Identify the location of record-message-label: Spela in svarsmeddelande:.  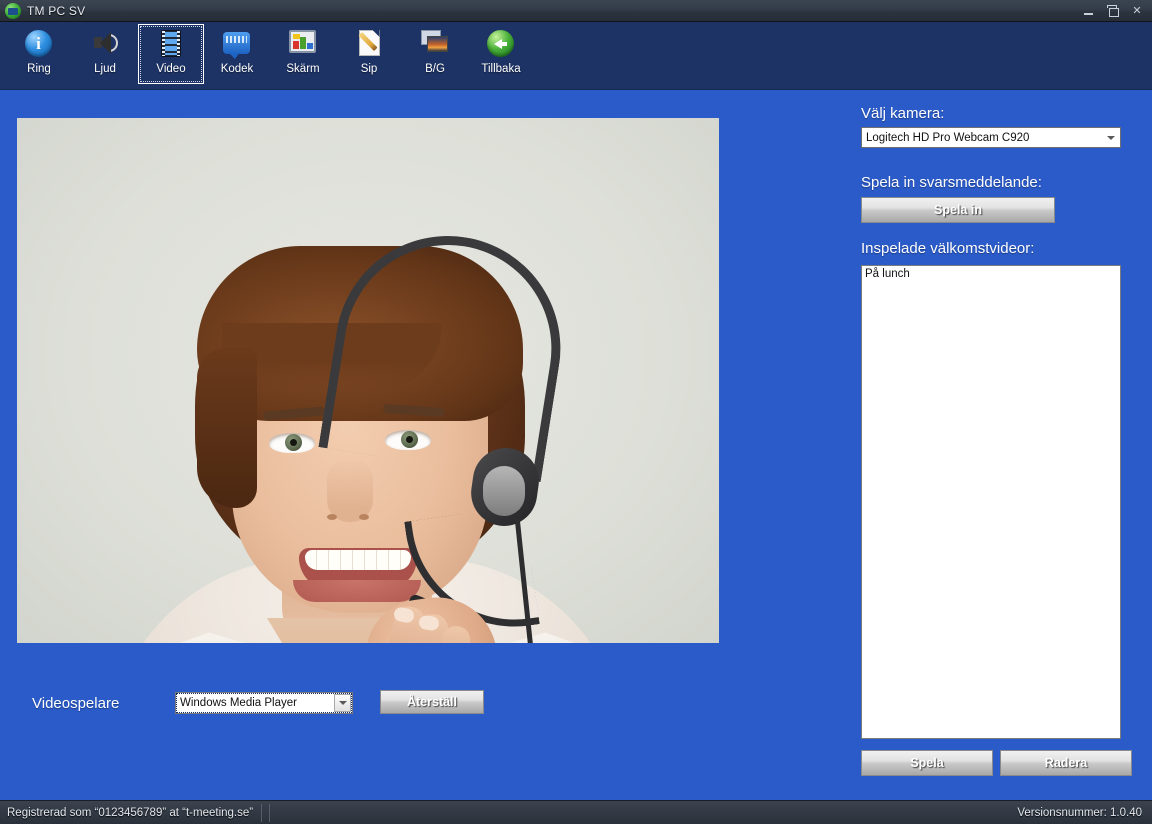
(951, 182).